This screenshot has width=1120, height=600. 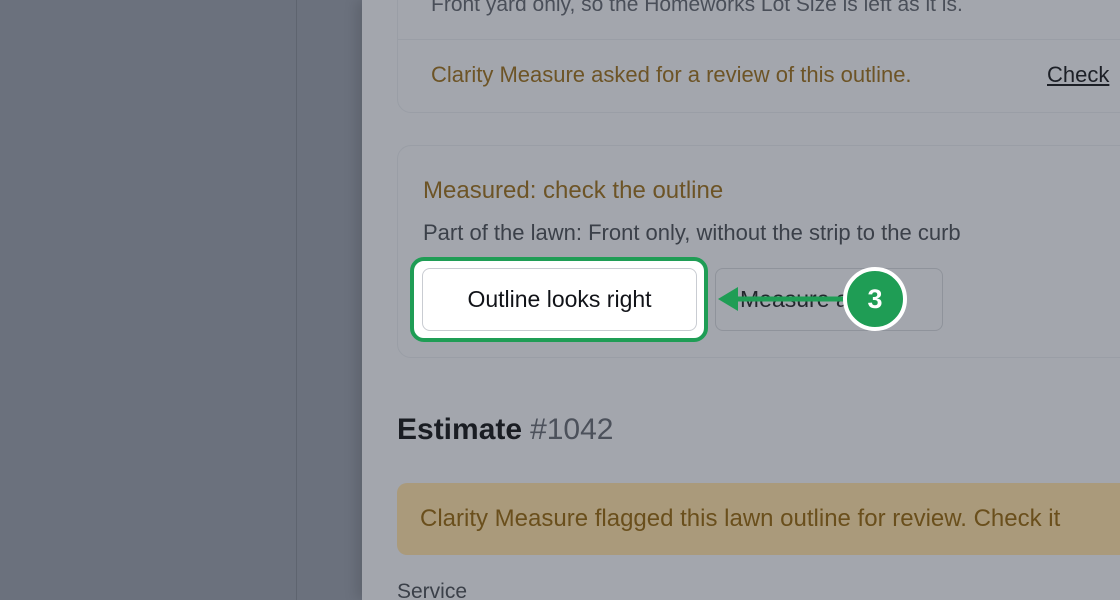 What do you see at coordinates (784, 299) in the screenshot?
I see `pointer-arrow-icon` at bounding box center [784, 299].